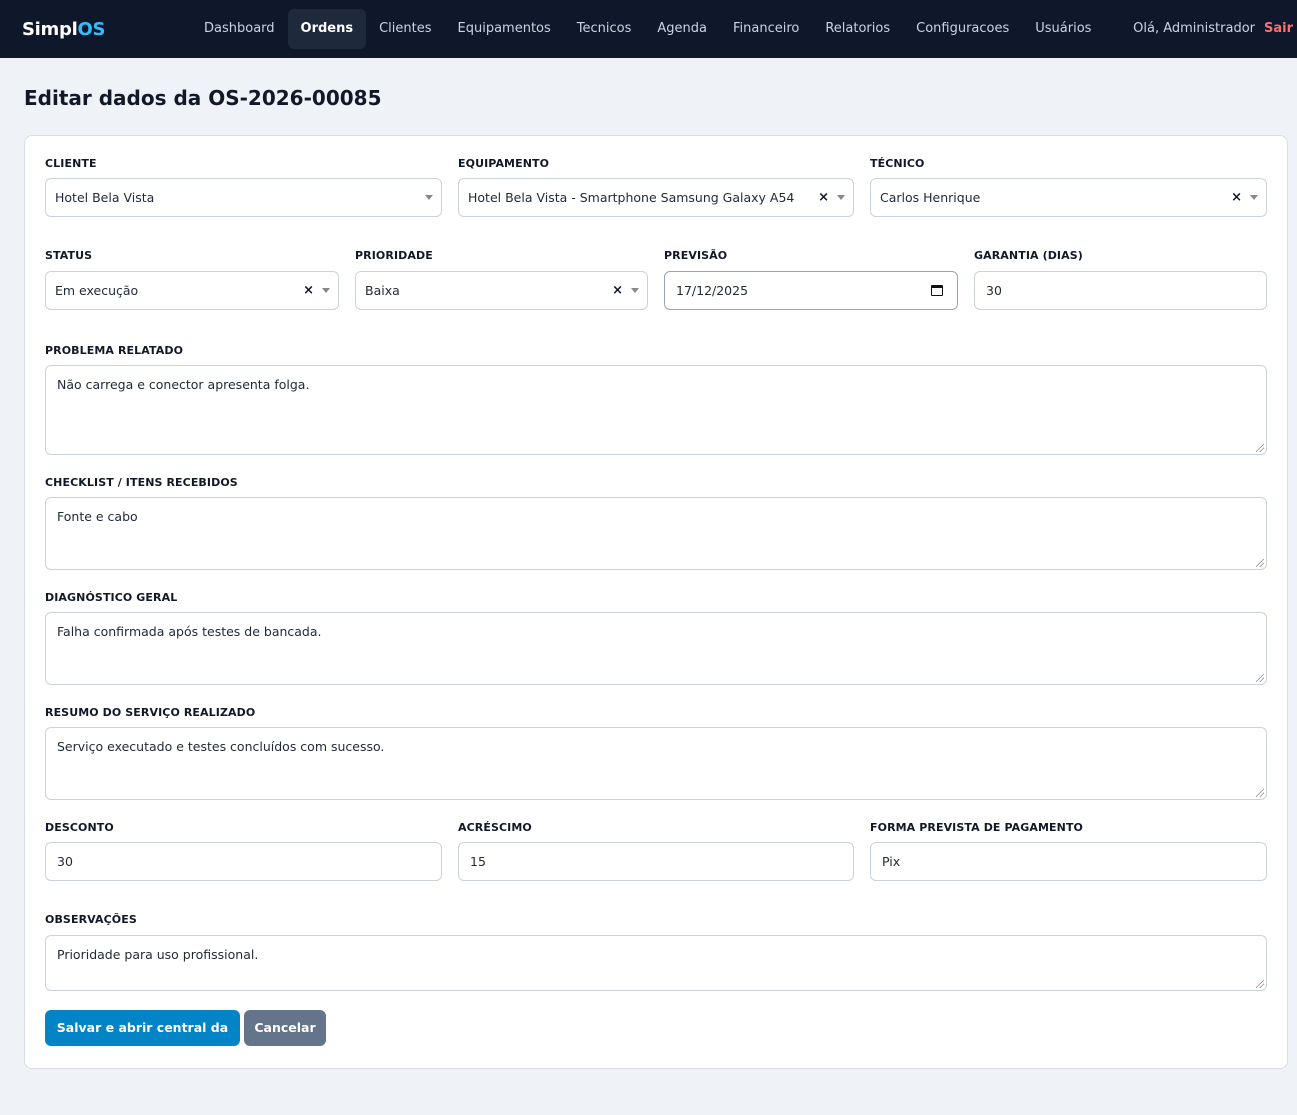 This screenshot has width=1297, height=1115. Describe the element at coordinates (69, 255) in the screenshot. I see `status-label: STATUS` at that location.